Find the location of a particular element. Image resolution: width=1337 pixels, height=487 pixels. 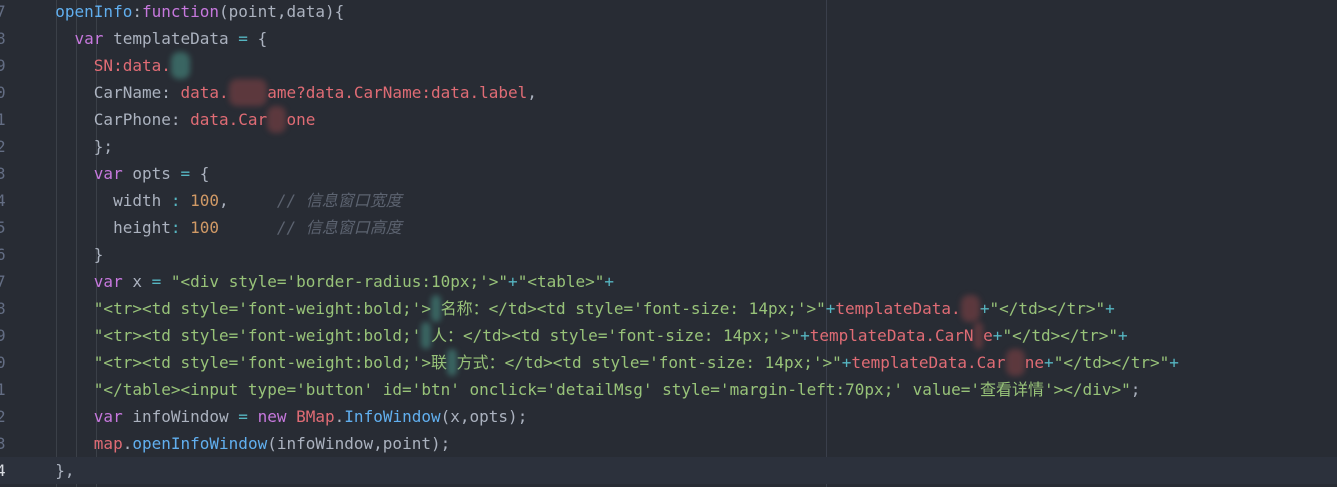

code-token: 方式：</td><td style='font-size: 14px;'>" is located at coordinates (649, 362).